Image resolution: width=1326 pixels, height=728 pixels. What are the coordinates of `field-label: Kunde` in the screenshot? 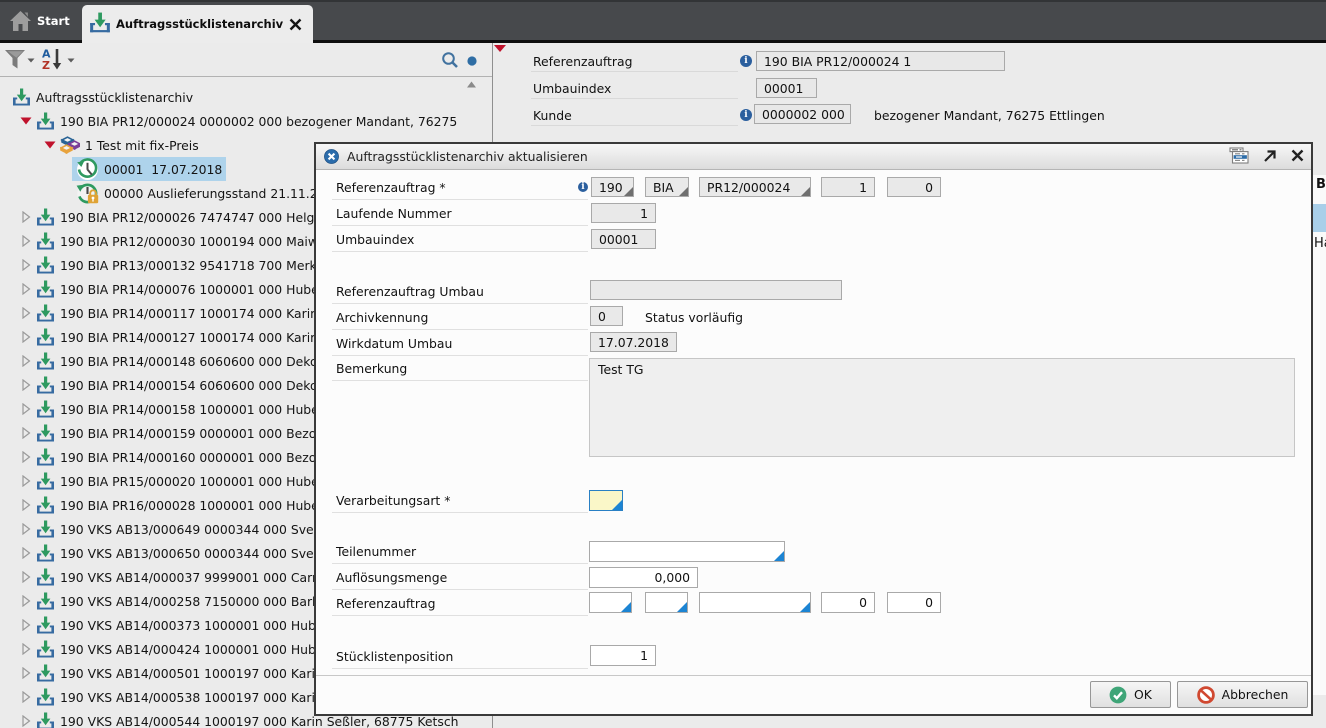 It's located at (552, 115).